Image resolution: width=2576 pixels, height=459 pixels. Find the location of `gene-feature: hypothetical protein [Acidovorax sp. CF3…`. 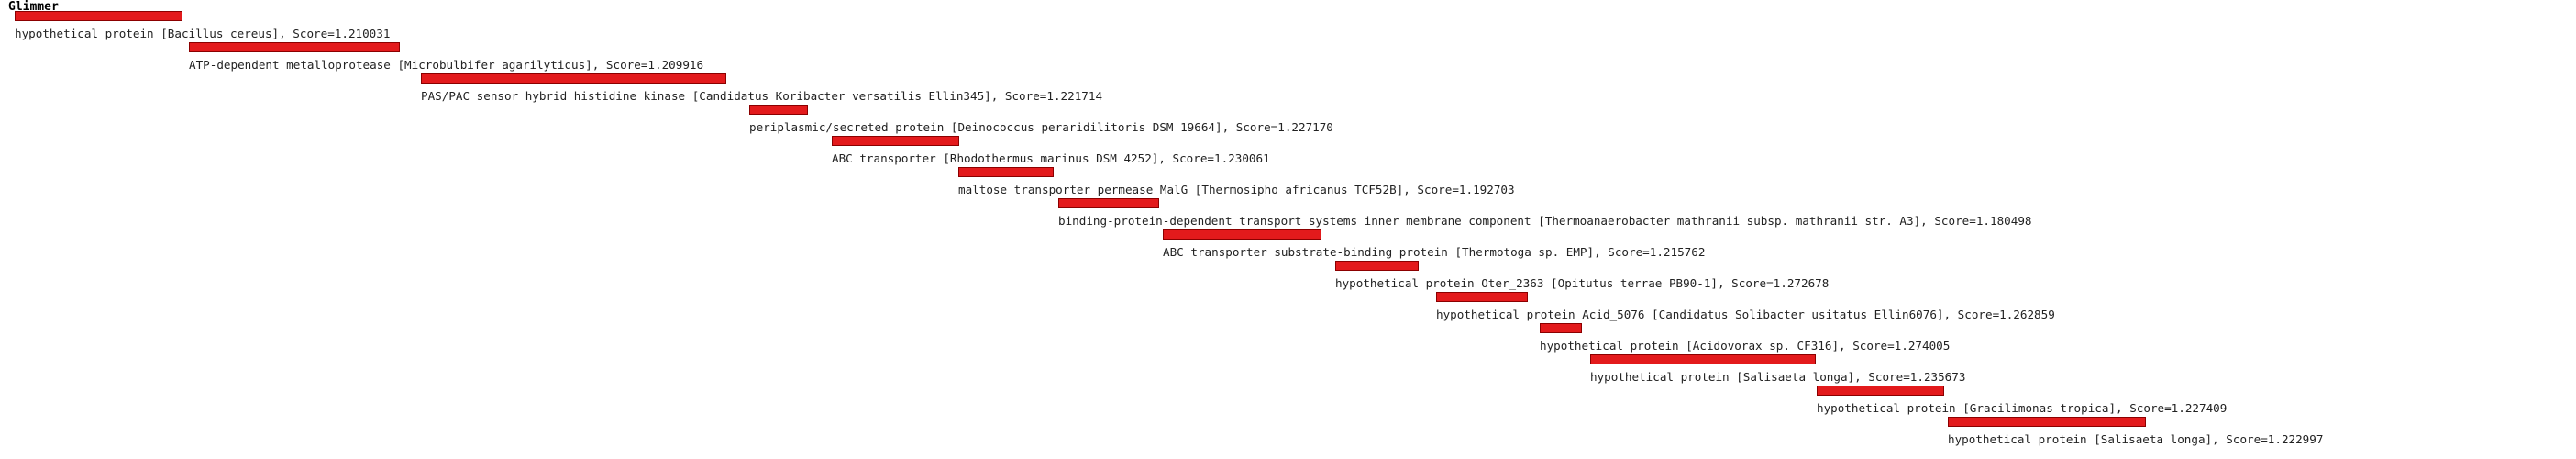

gene-feature: hypothetical protein [Acidovorax sp. CF3… is located at coordinates (1745, 344).